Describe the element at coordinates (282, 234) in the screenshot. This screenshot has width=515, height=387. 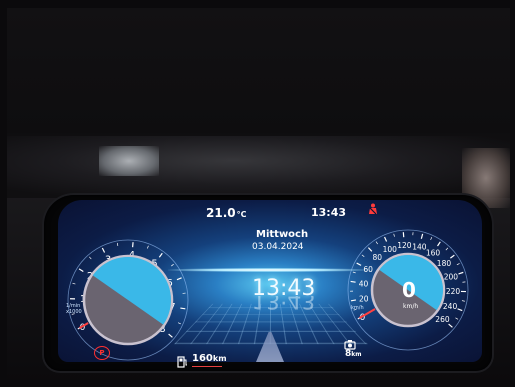
I see `weekday-label: Mittwoch` at that location.